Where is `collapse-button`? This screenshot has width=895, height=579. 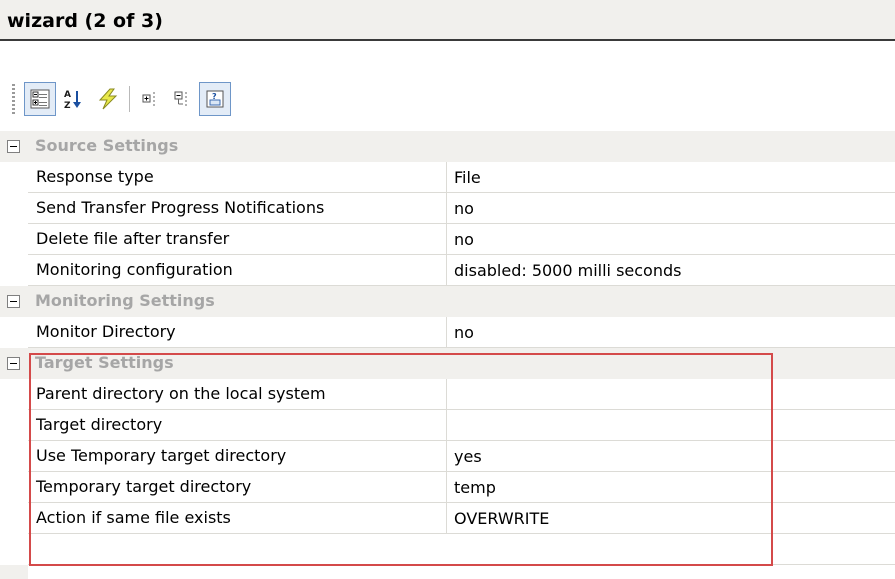
collapse-button is located at coordinates (183, 99).